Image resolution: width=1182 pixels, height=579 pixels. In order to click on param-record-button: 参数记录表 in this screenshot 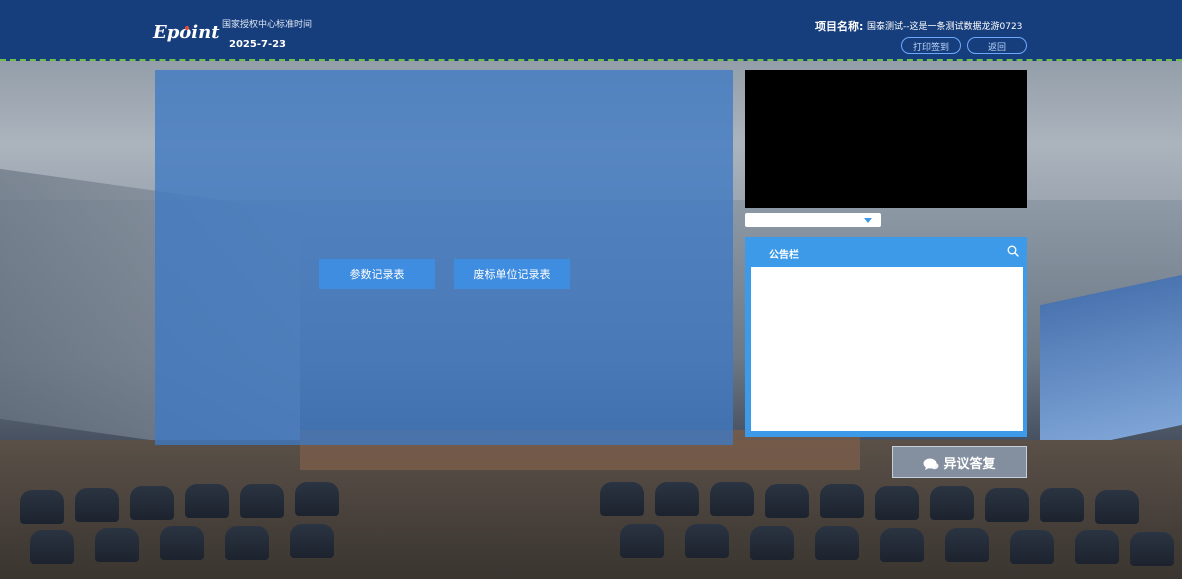, I will do `click(377, 274)`.